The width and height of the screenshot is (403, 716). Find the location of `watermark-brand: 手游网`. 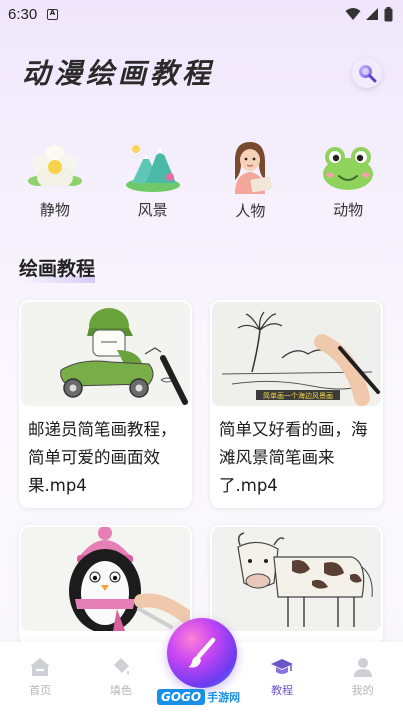

watermark-brand: 手游网 is located at coordinates (224, 697).